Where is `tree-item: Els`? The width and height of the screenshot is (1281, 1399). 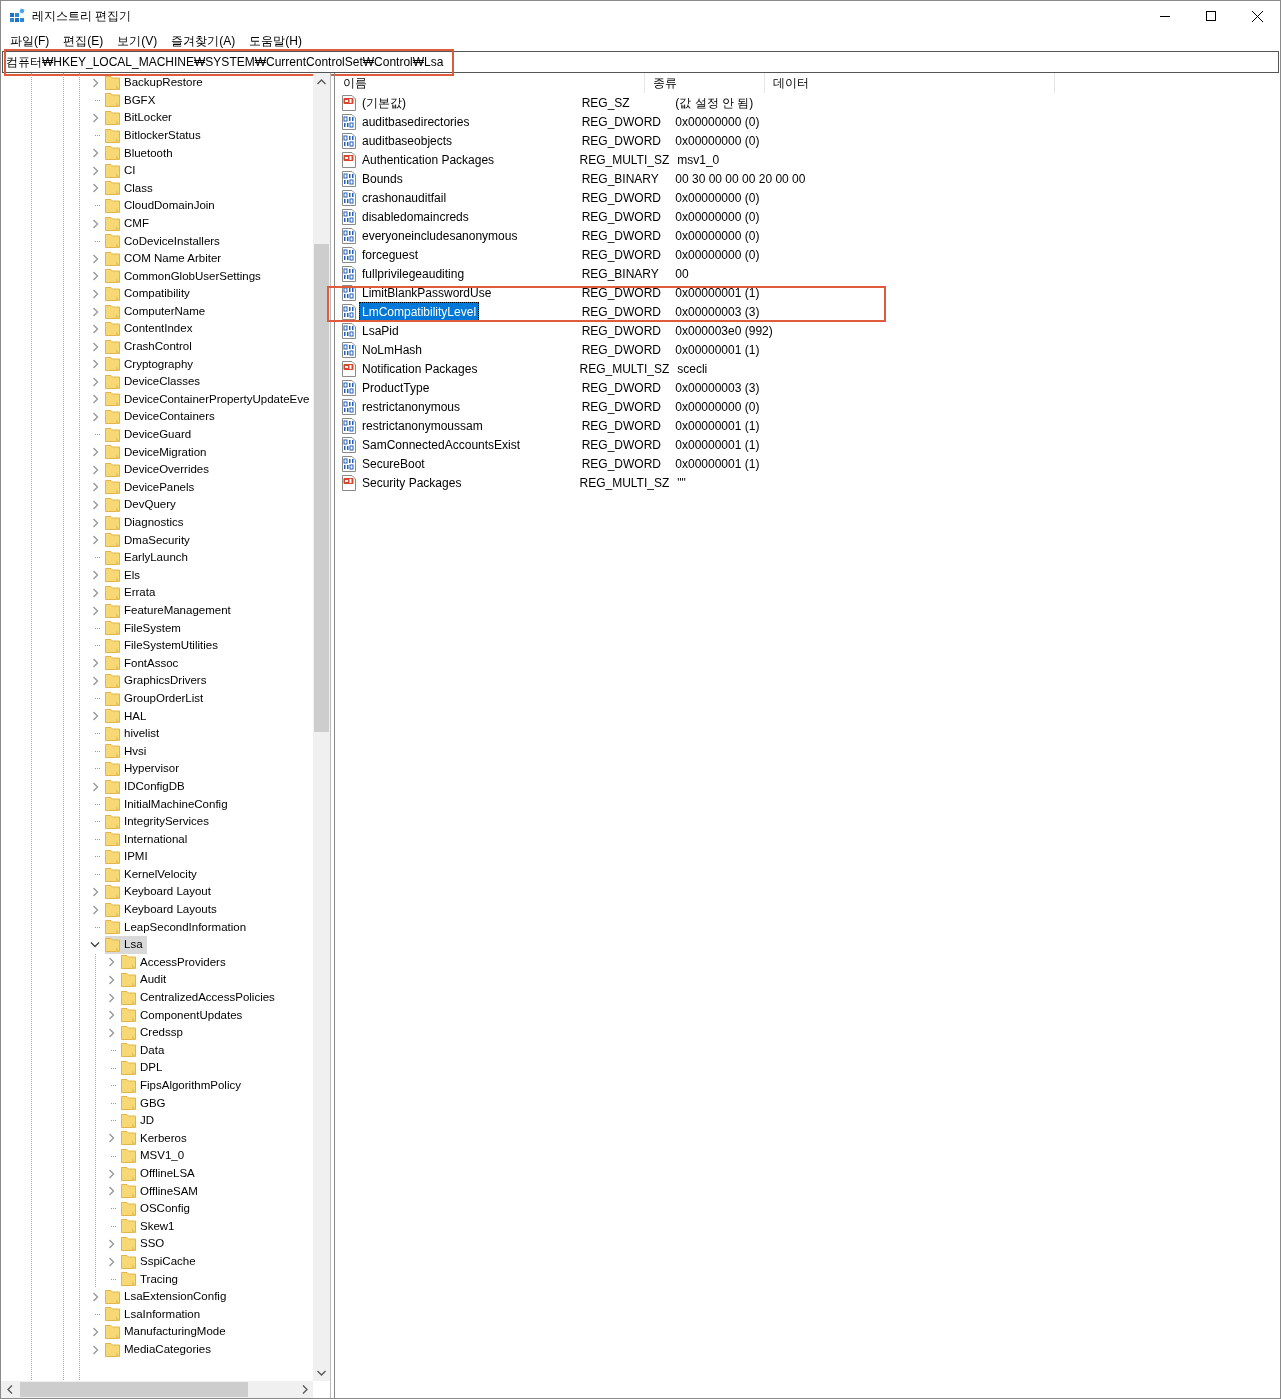 tree-item: Els is located at coordinates (124, 575).